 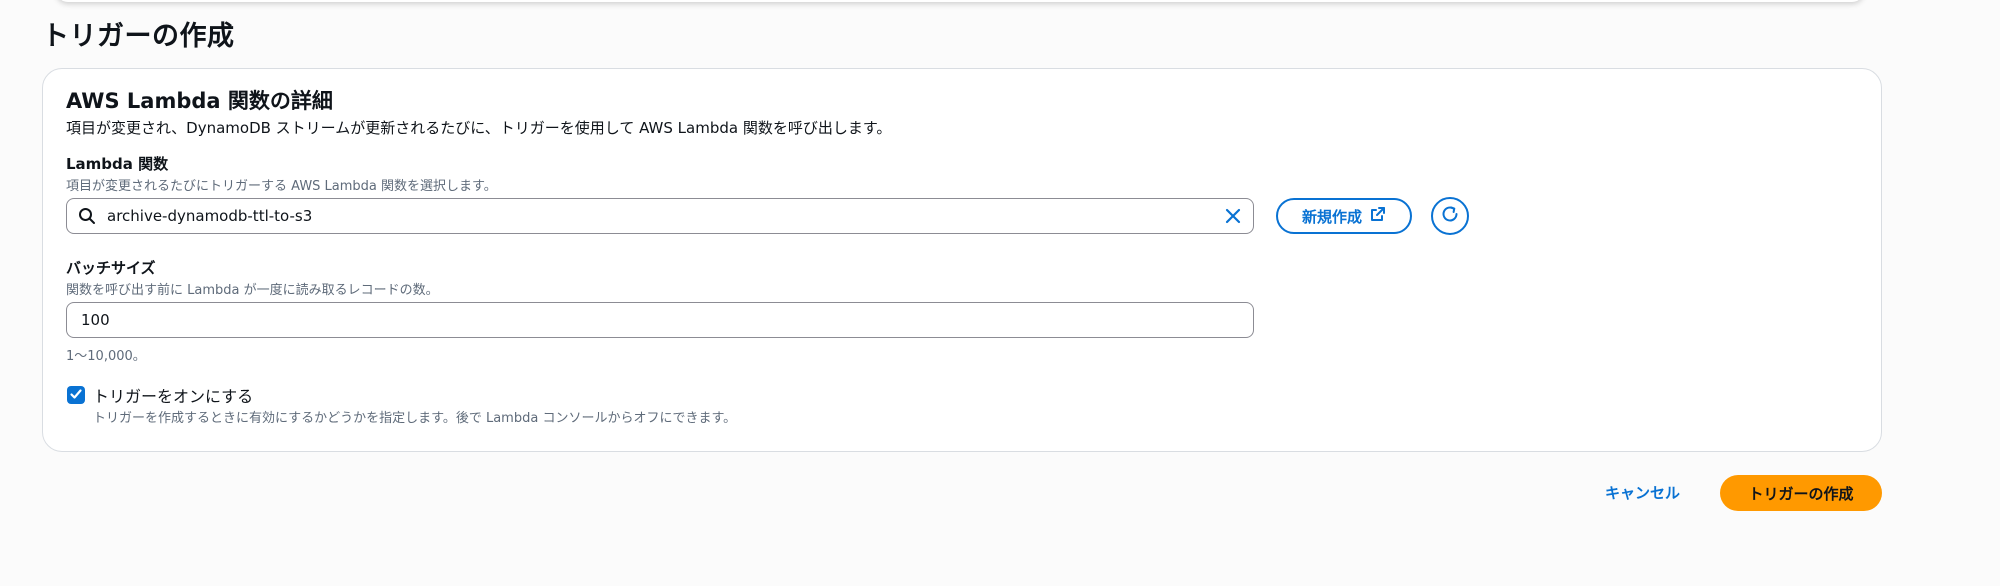 What do you see at coordinates (960, 1) in the screenshot?
I see `top-bar-edge` at bounding box center [960, 1].